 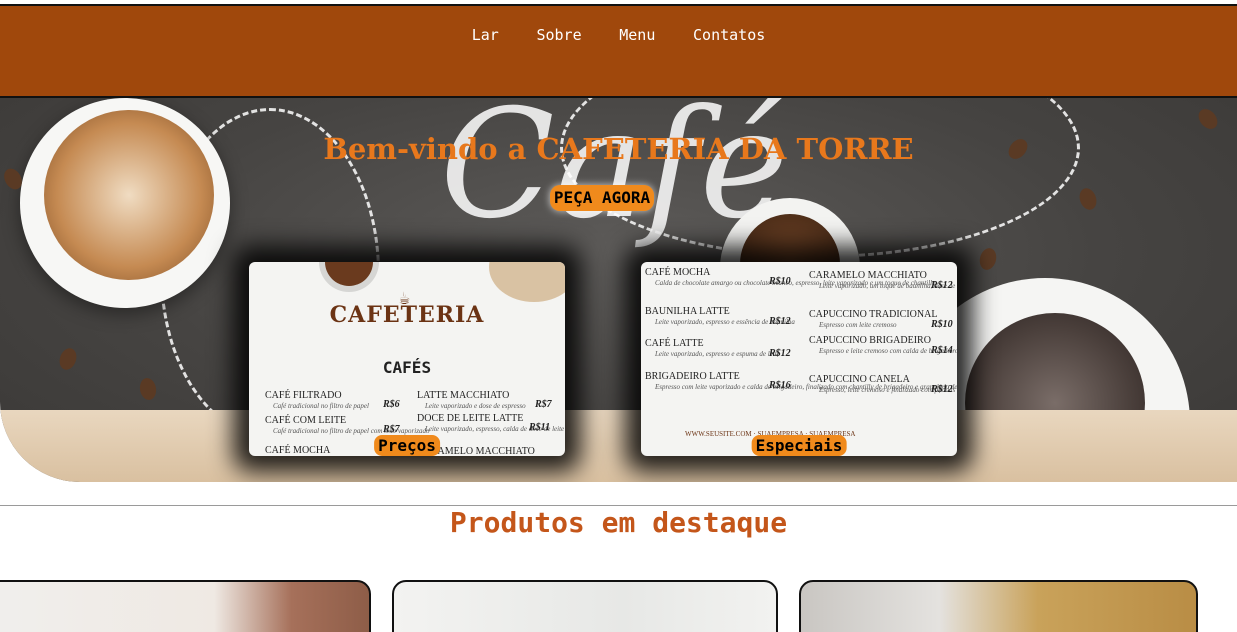 What do you see at coordinates (780, 385) in the screenshot?
I see `menu-item-price: R$16` at bounding box center [780, 385].